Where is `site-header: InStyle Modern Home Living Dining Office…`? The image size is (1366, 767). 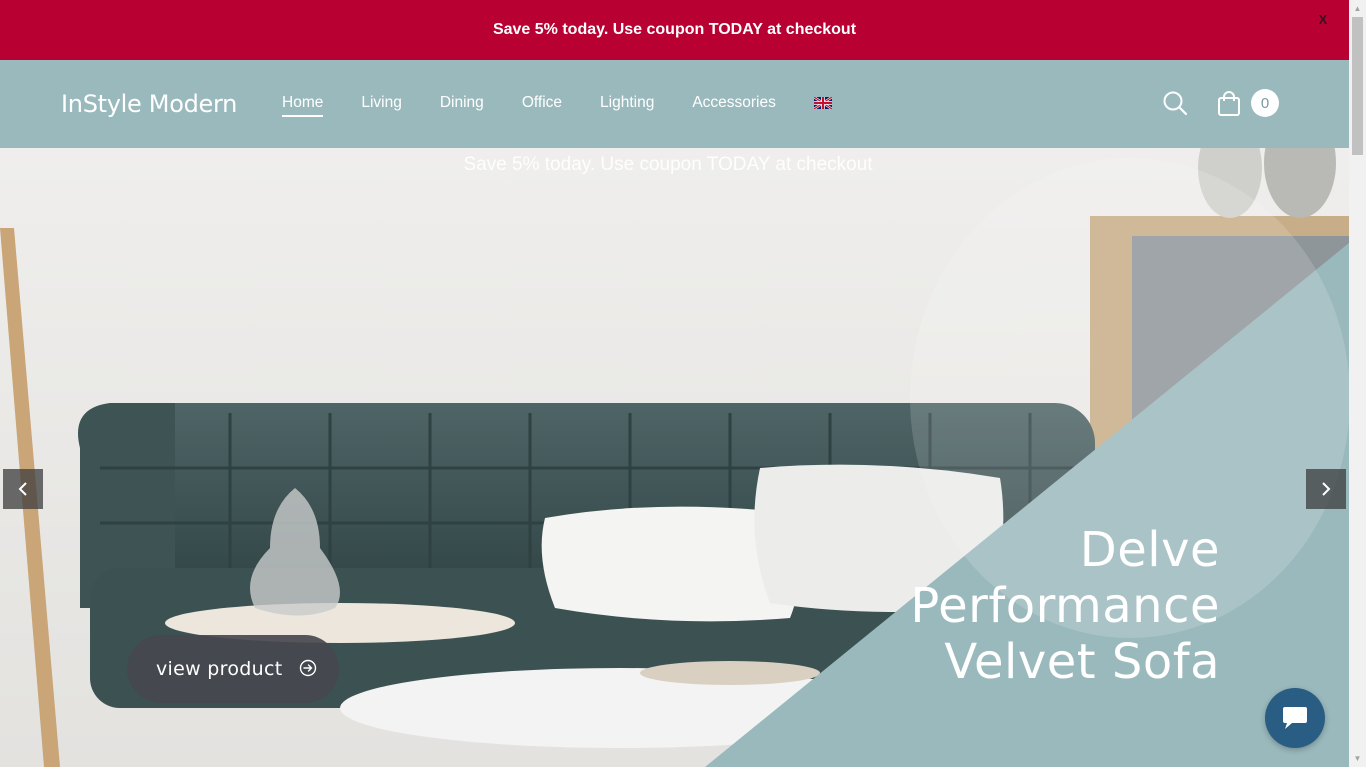 site-header: InStyle Modern Home Living Dining Office… is located at coordinates (674, 104).